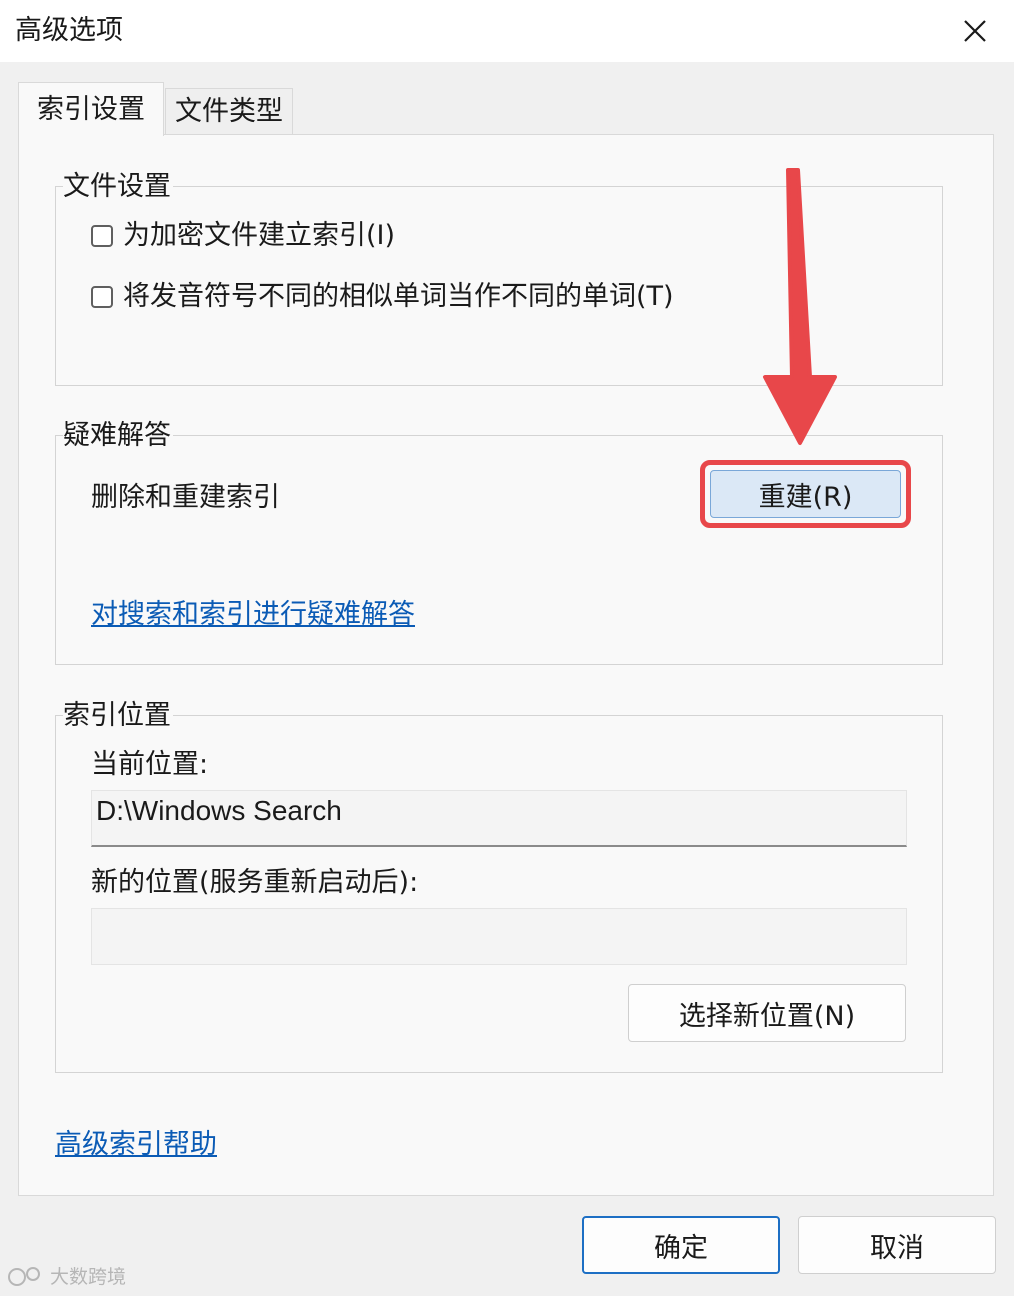  Describe the element at coordinates (24, 1276) in the screenshot. I see `watermark-logo-icon` at that location.